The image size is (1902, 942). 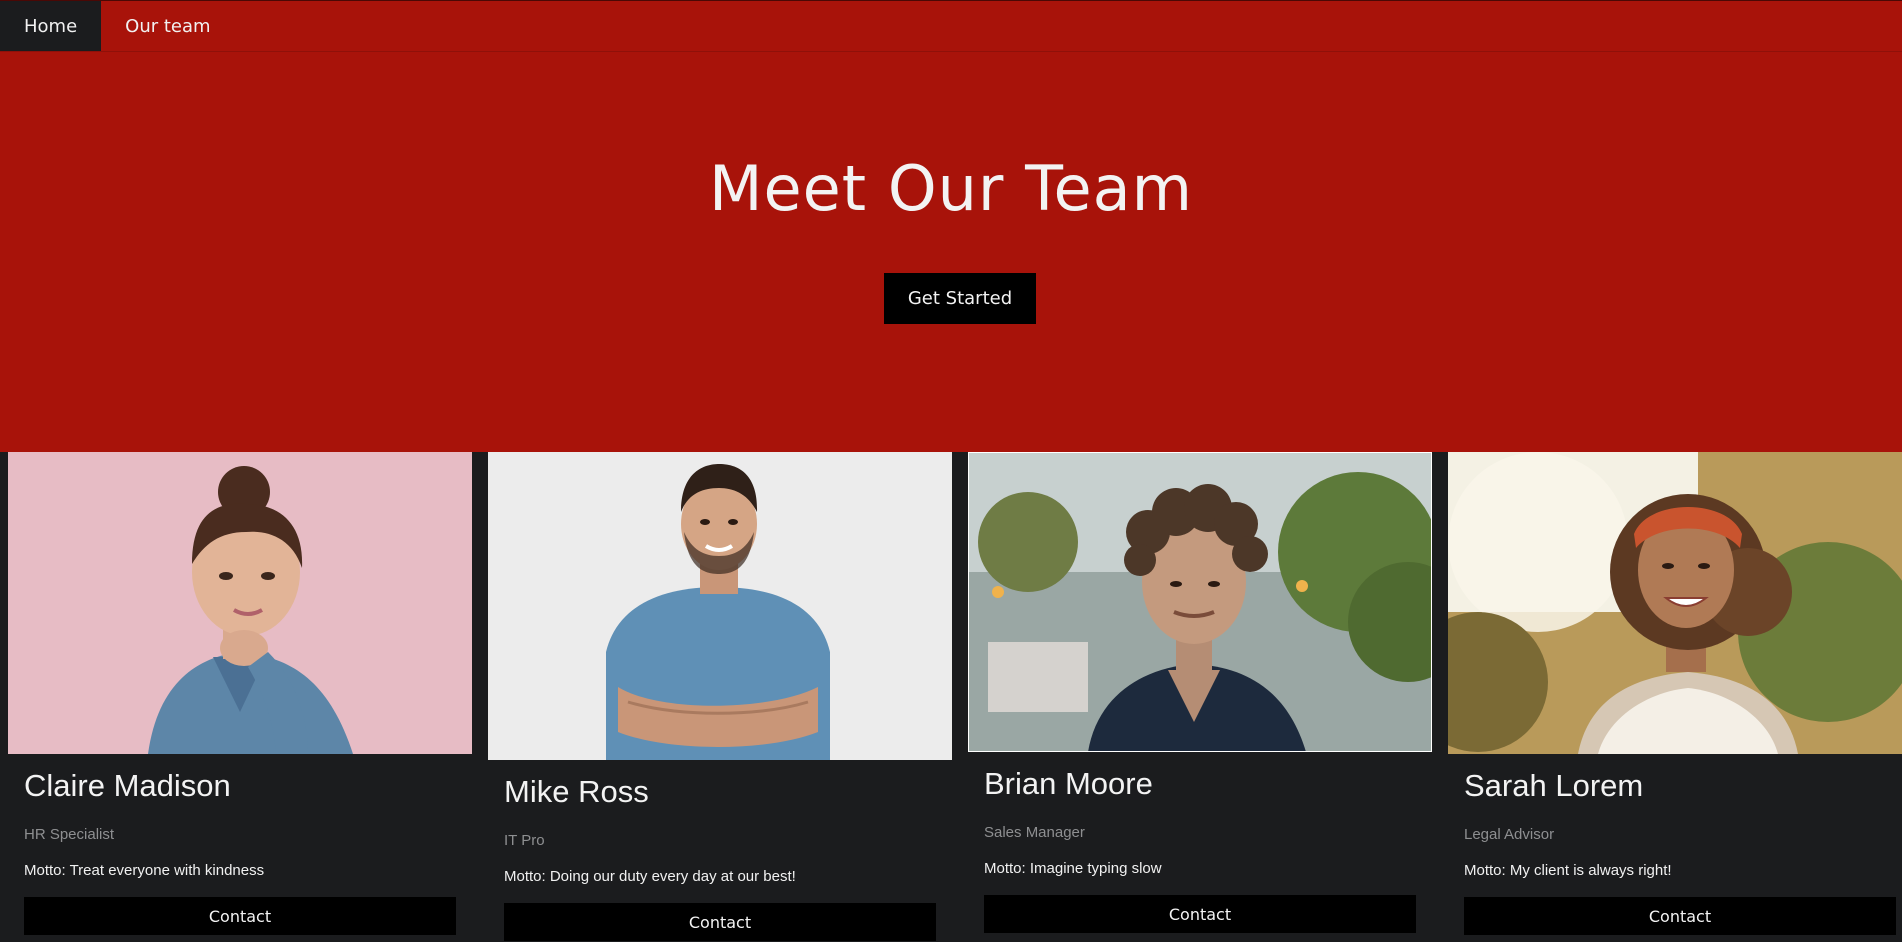 I want to click on member-role: Sales Manager, so click(x=1034, y=832).